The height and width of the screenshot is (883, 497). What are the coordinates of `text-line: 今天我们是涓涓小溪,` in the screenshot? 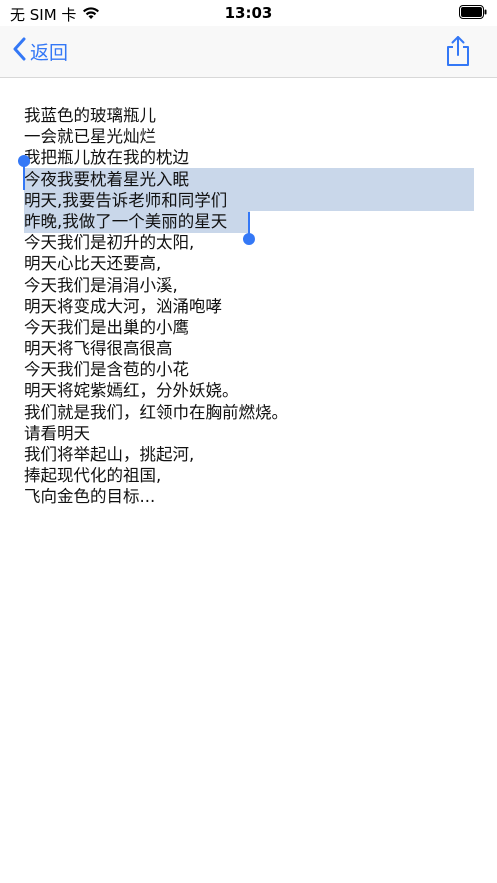 It's located at (101, 285).